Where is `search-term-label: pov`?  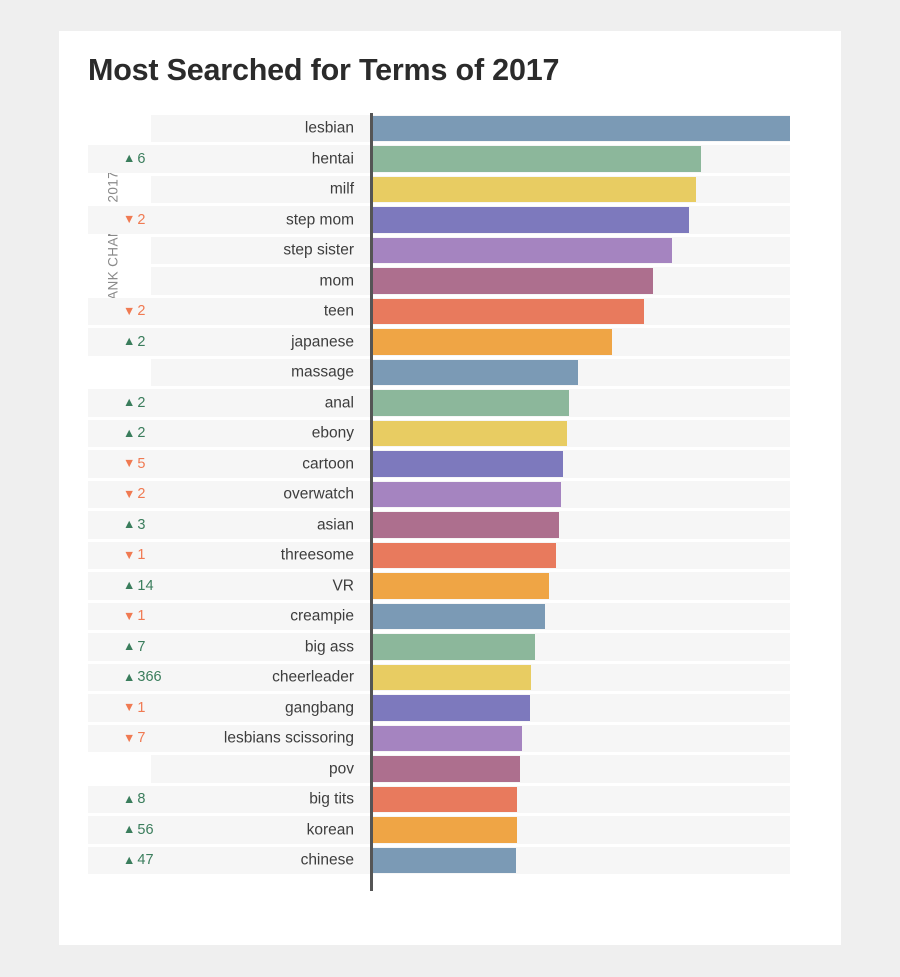 search-term-label: pov is located at coordinates (341, 768).